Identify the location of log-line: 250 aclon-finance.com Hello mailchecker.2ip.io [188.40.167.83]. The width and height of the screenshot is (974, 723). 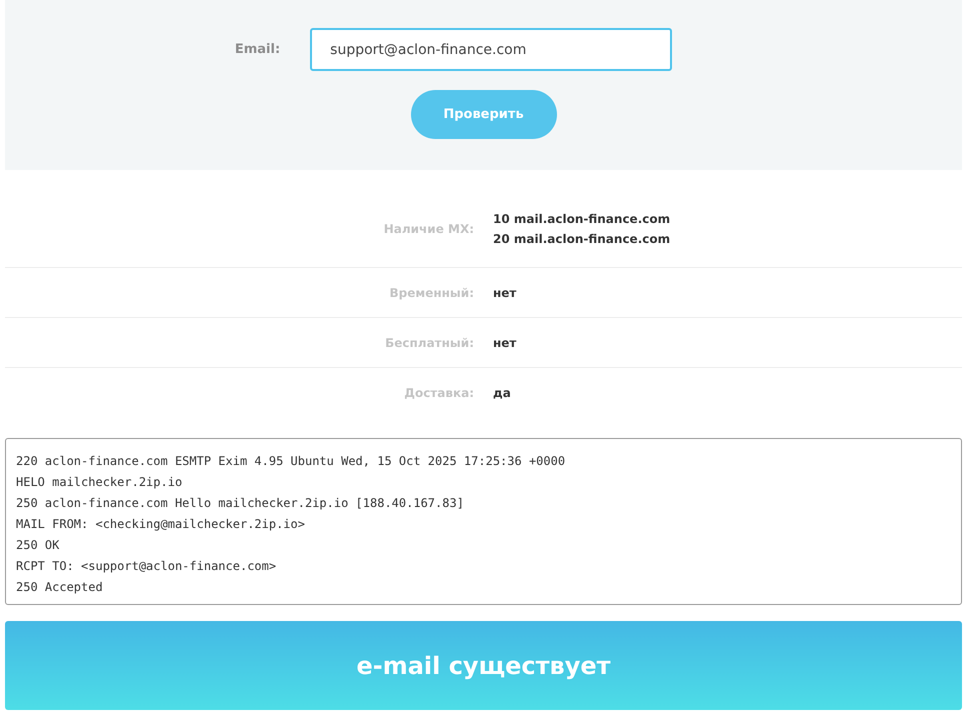
(240, 503).